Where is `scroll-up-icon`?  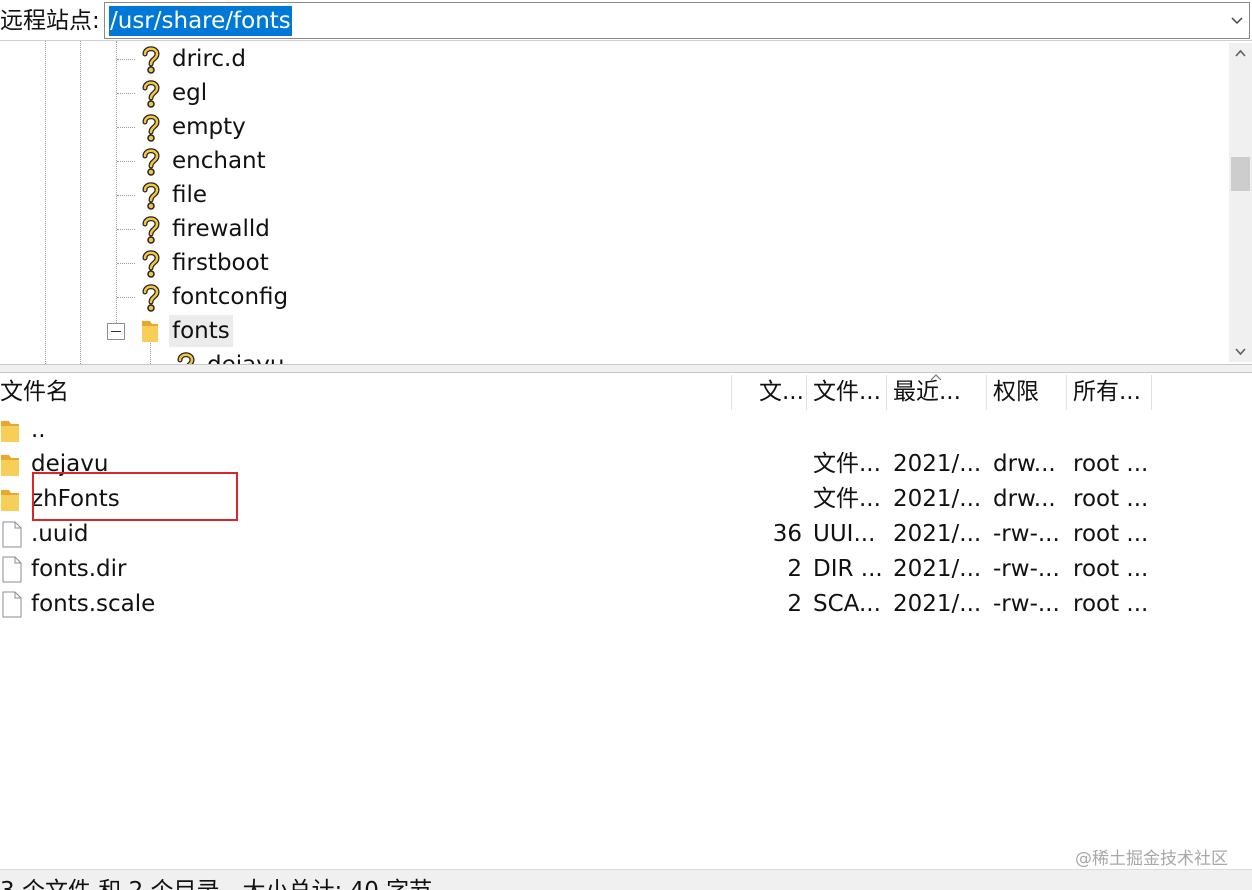 scroll-up-icon is located at coordinates (1240, 54).